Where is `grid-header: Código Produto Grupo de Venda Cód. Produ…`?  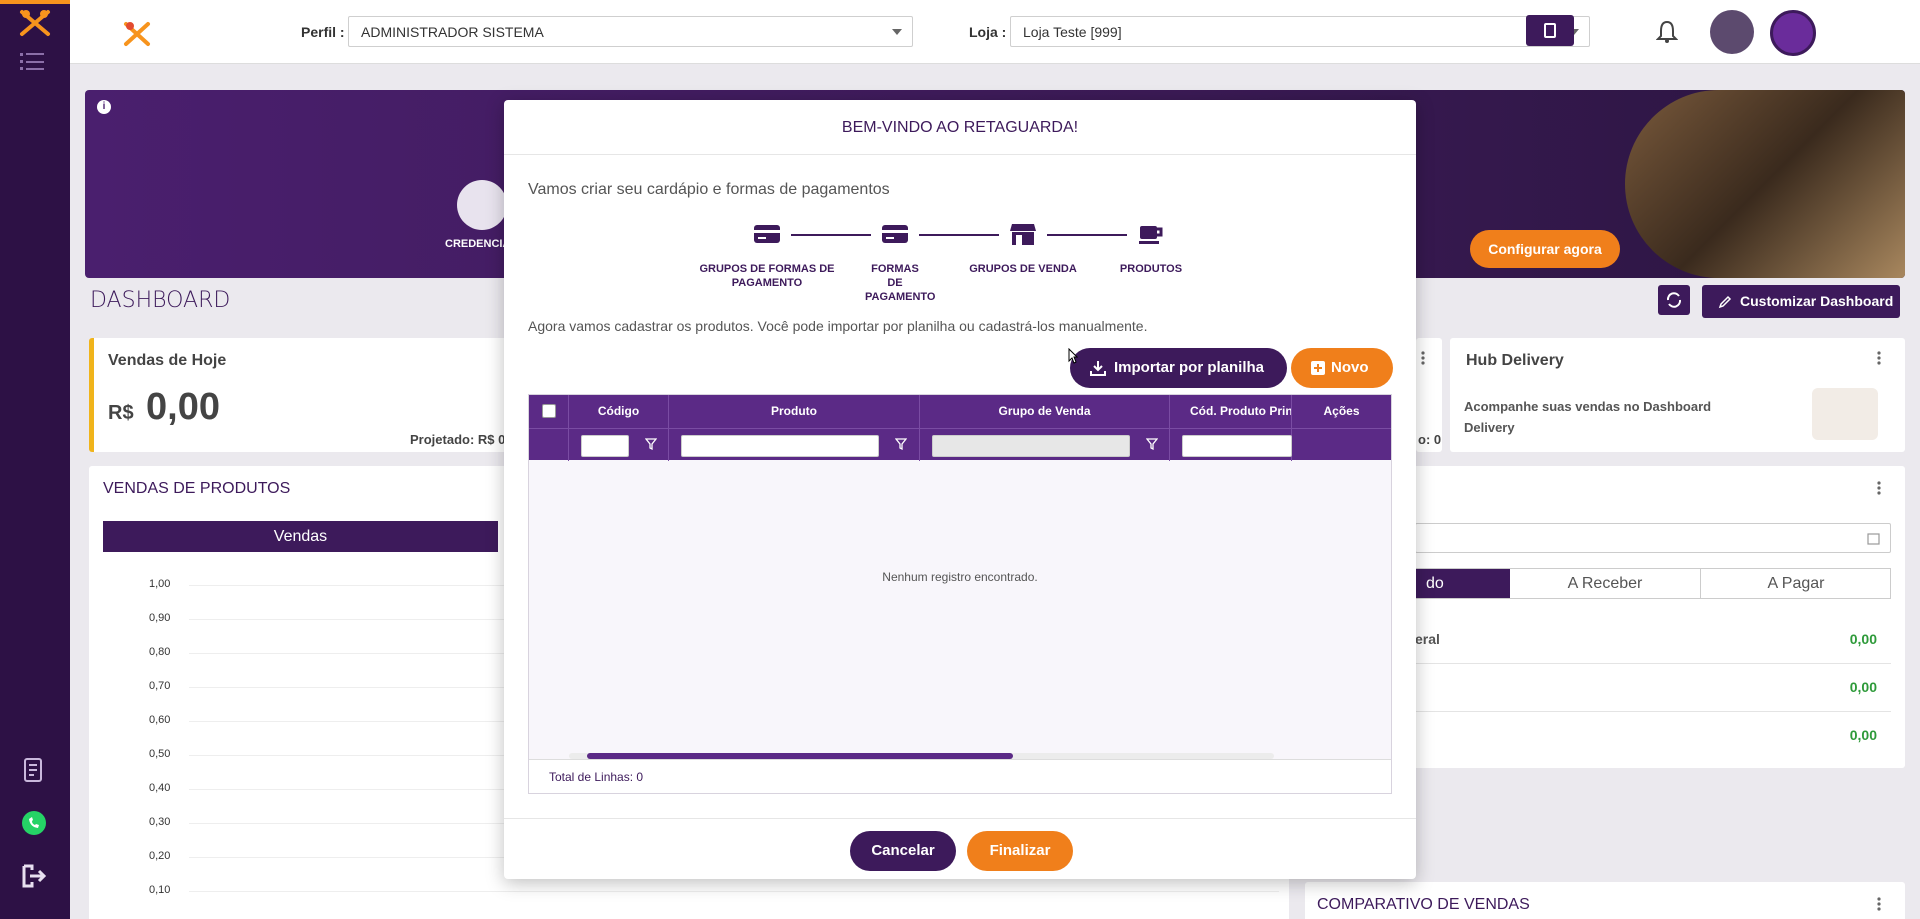 grid-header: Código Produto Grupo de Venda Cód. Produ… is located at coordinates (960, 411).